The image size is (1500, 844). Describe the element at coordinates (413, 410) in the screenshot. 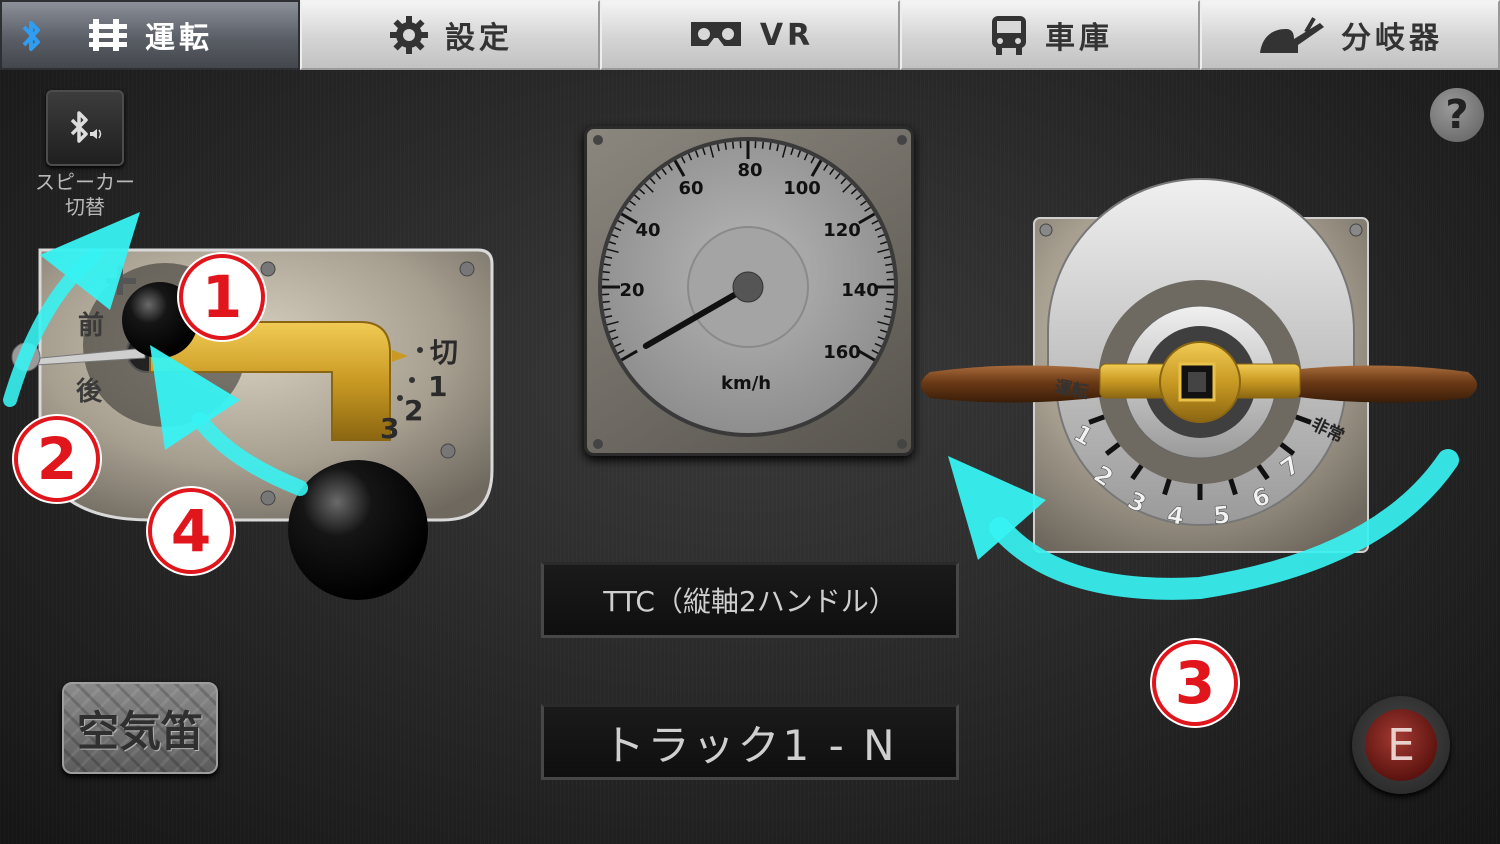

I see `notch-2-label: 2` at that location.